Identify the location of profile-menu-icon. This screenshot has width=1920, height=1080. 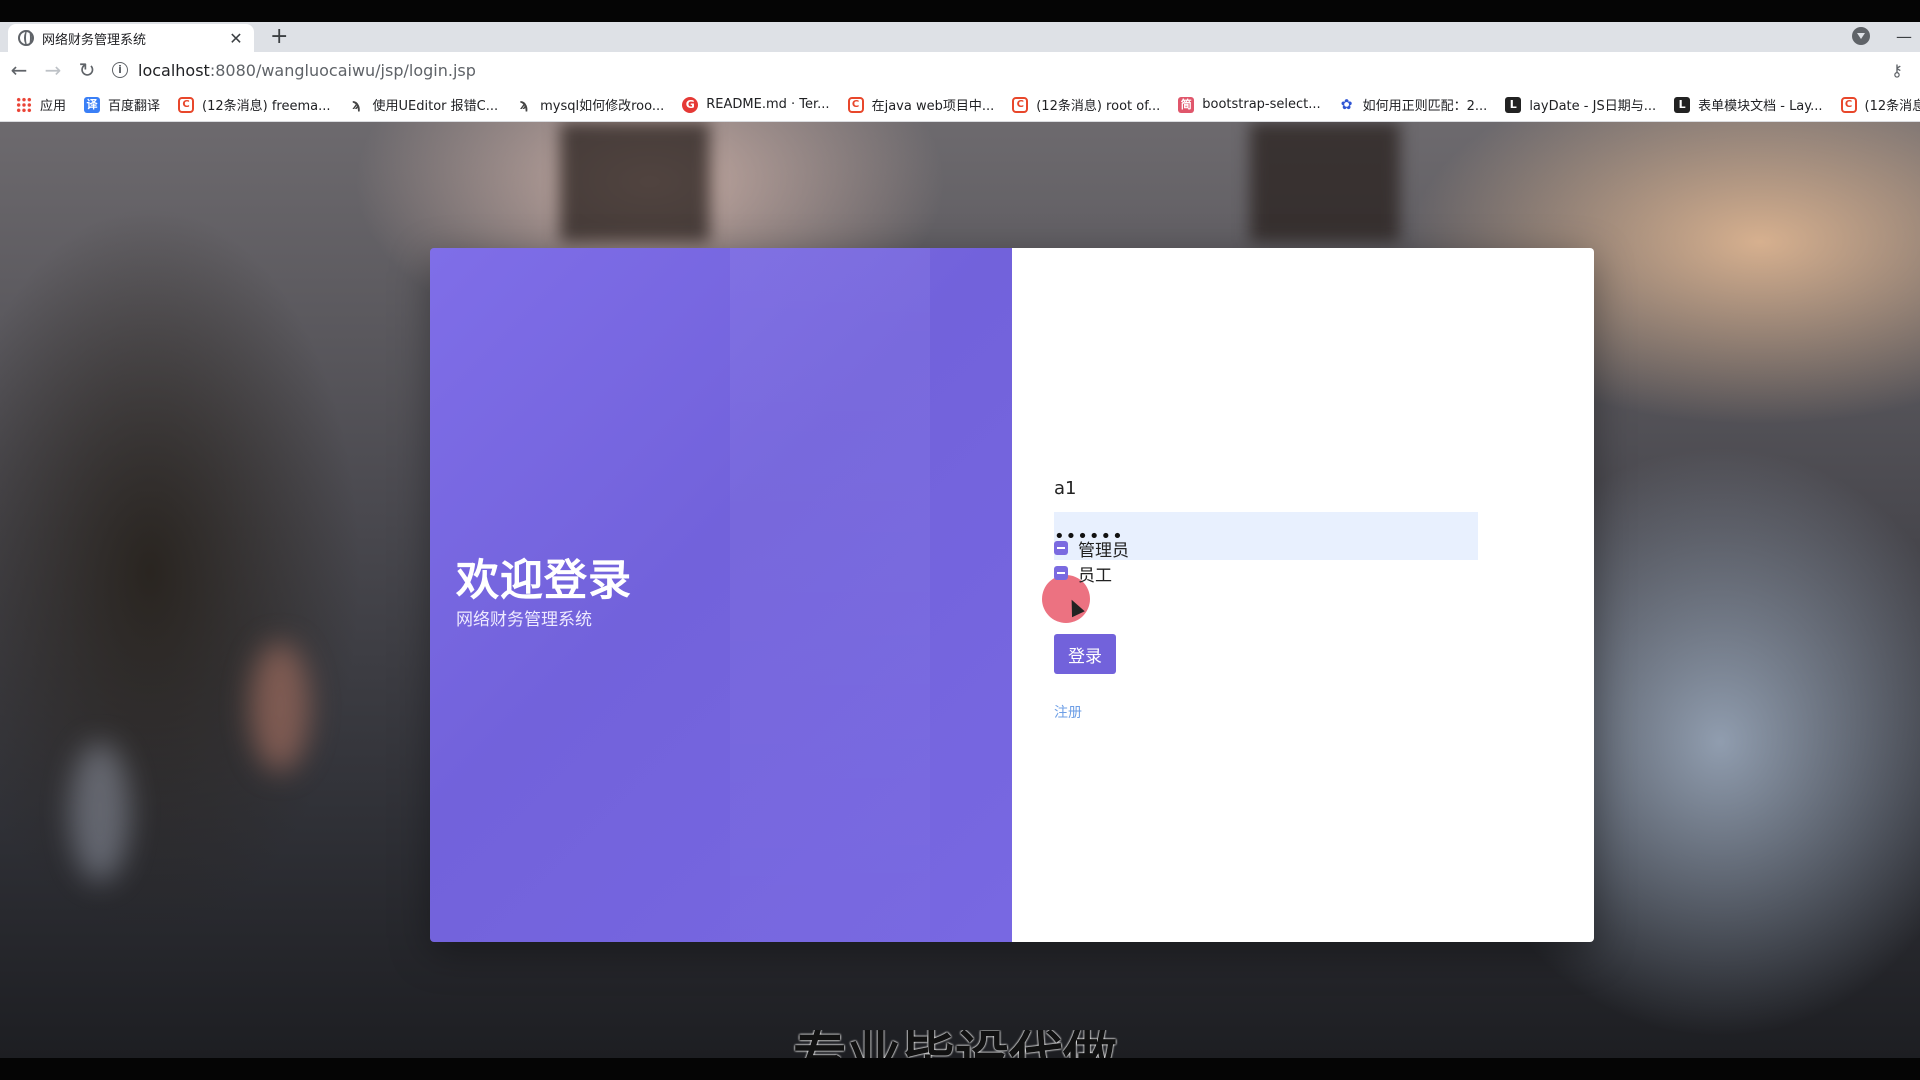
(1861, 36).